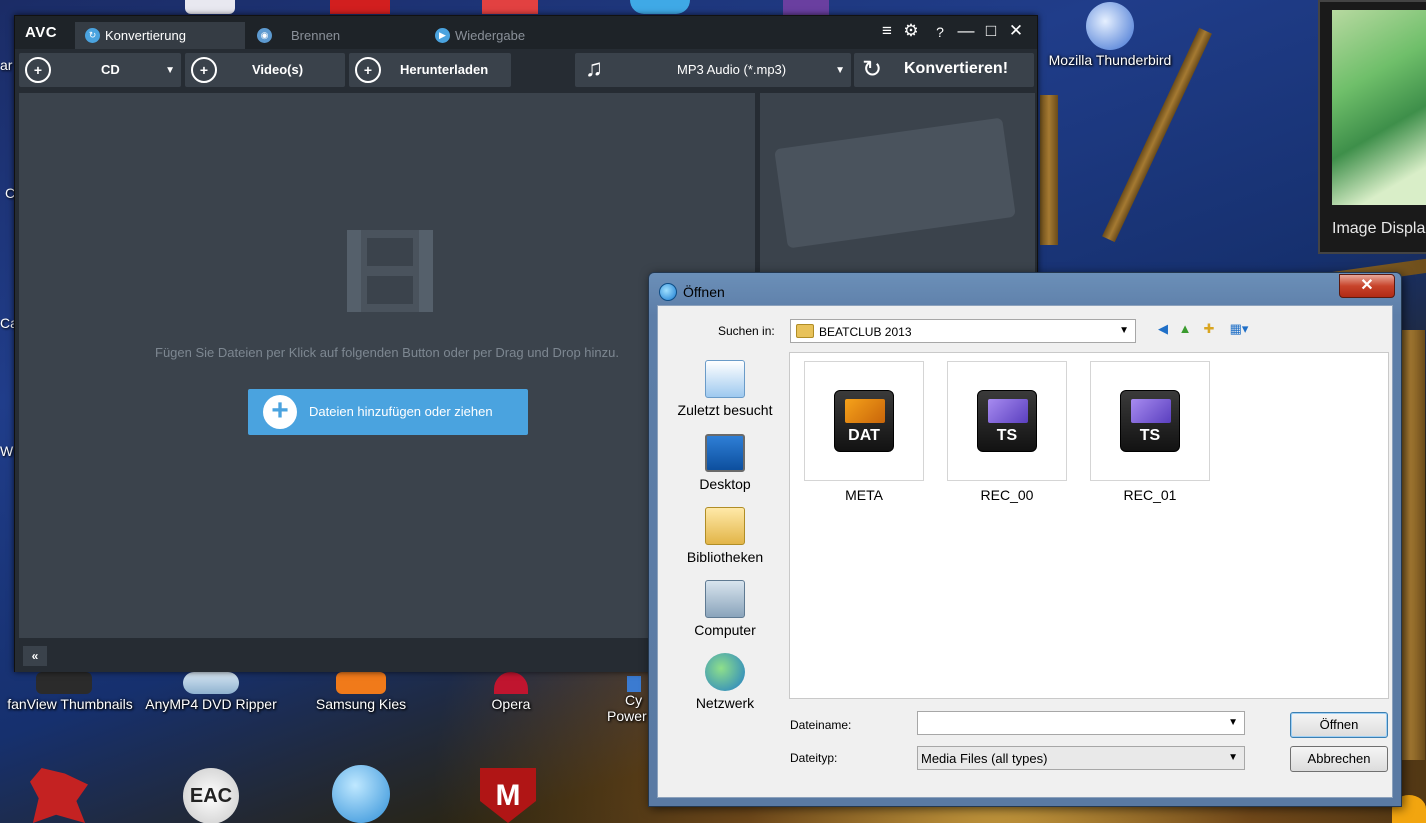 This screenshot has width=1426, height=823. Describe the element at coordinates (725, 389) in the screenshot. I see `place-recent: Zuletzt besucht` at that location.